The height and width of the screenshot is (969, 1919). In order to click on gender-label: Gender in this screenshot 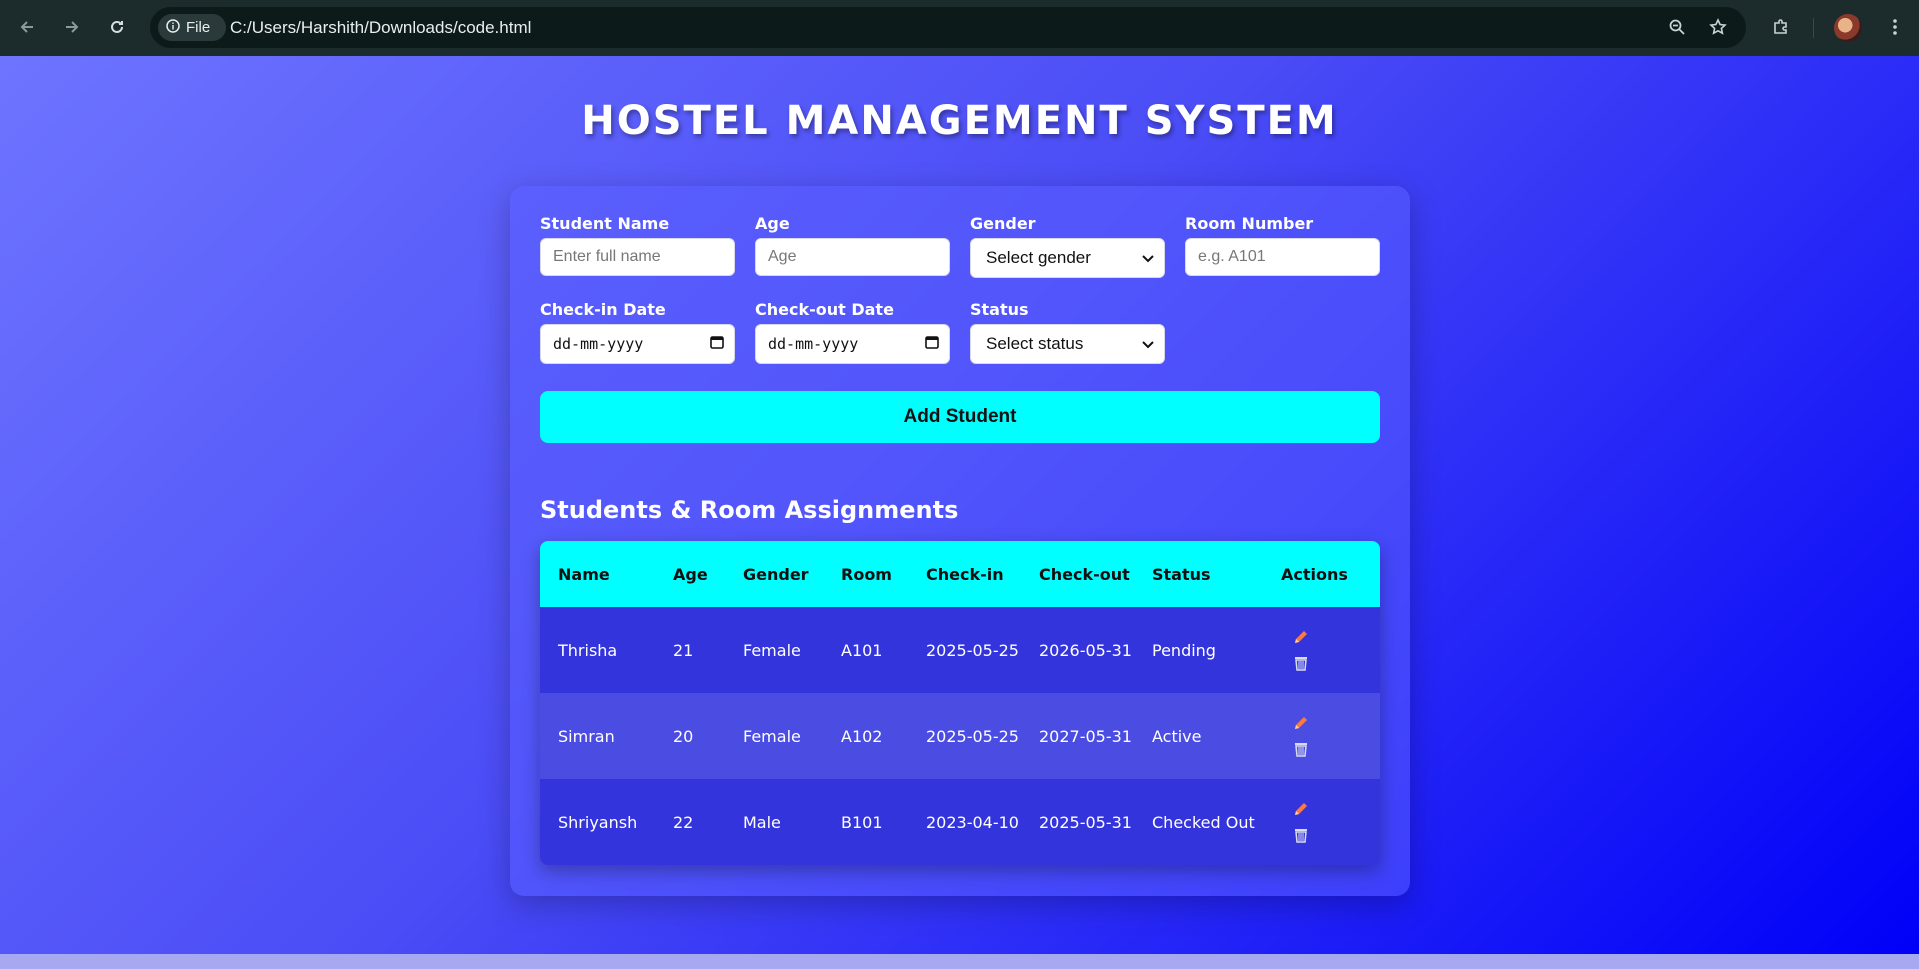, I will do `click(1003, 223)`.